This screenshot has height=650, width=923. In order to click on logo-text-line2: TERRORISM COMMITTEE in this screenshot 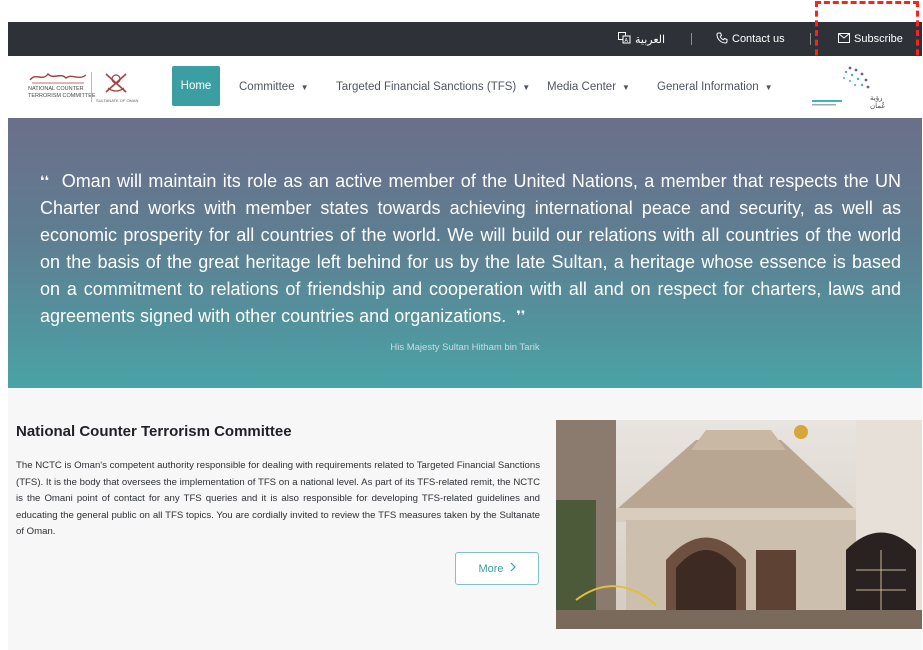, I will do `click(62, 96)`.